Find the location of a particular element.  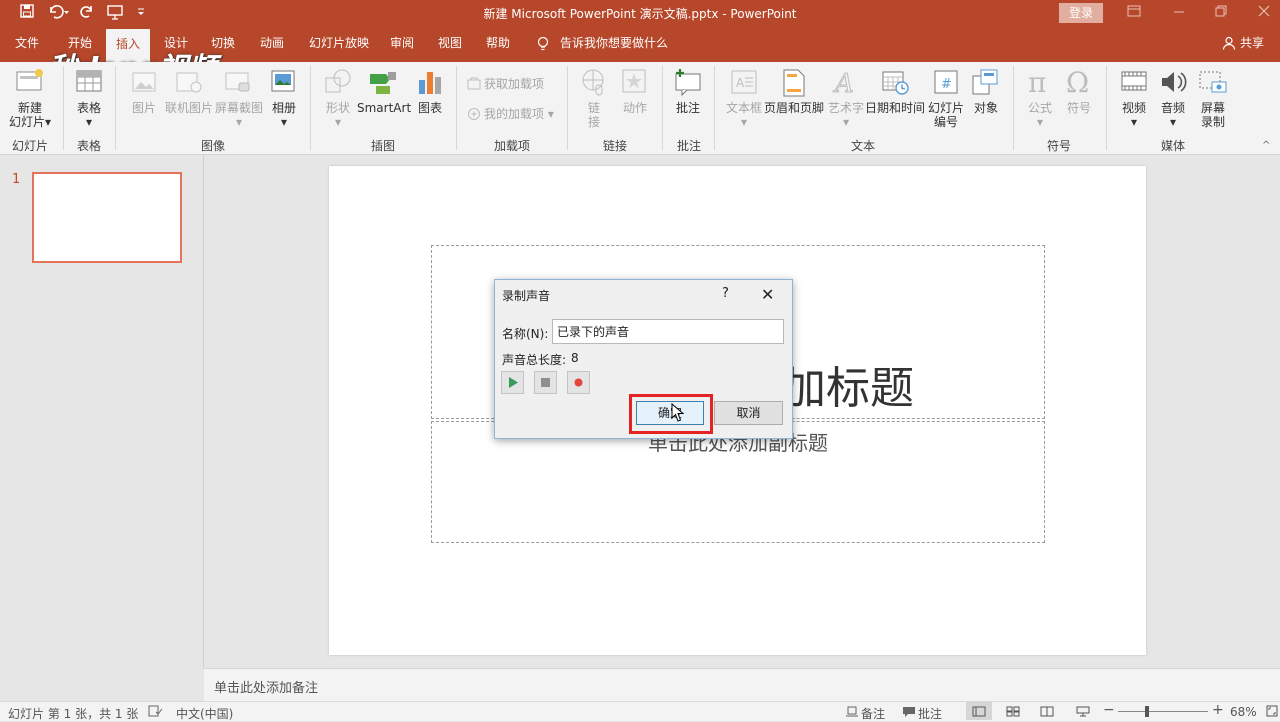

collapse-ribbon-icon: ^ is located at coordinates (1266, 145).